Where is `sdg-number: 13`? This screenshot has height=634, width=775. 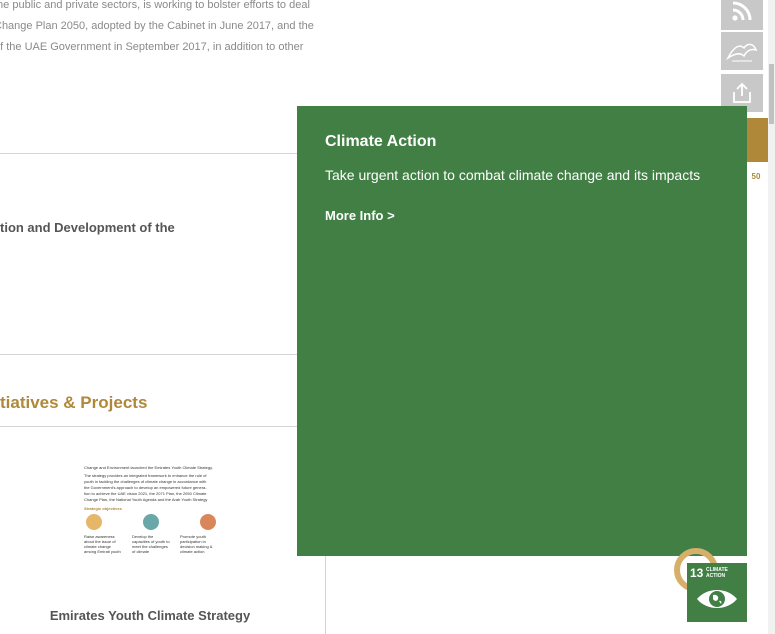 sdg-number: 13 is located at coordinates (697, 573).